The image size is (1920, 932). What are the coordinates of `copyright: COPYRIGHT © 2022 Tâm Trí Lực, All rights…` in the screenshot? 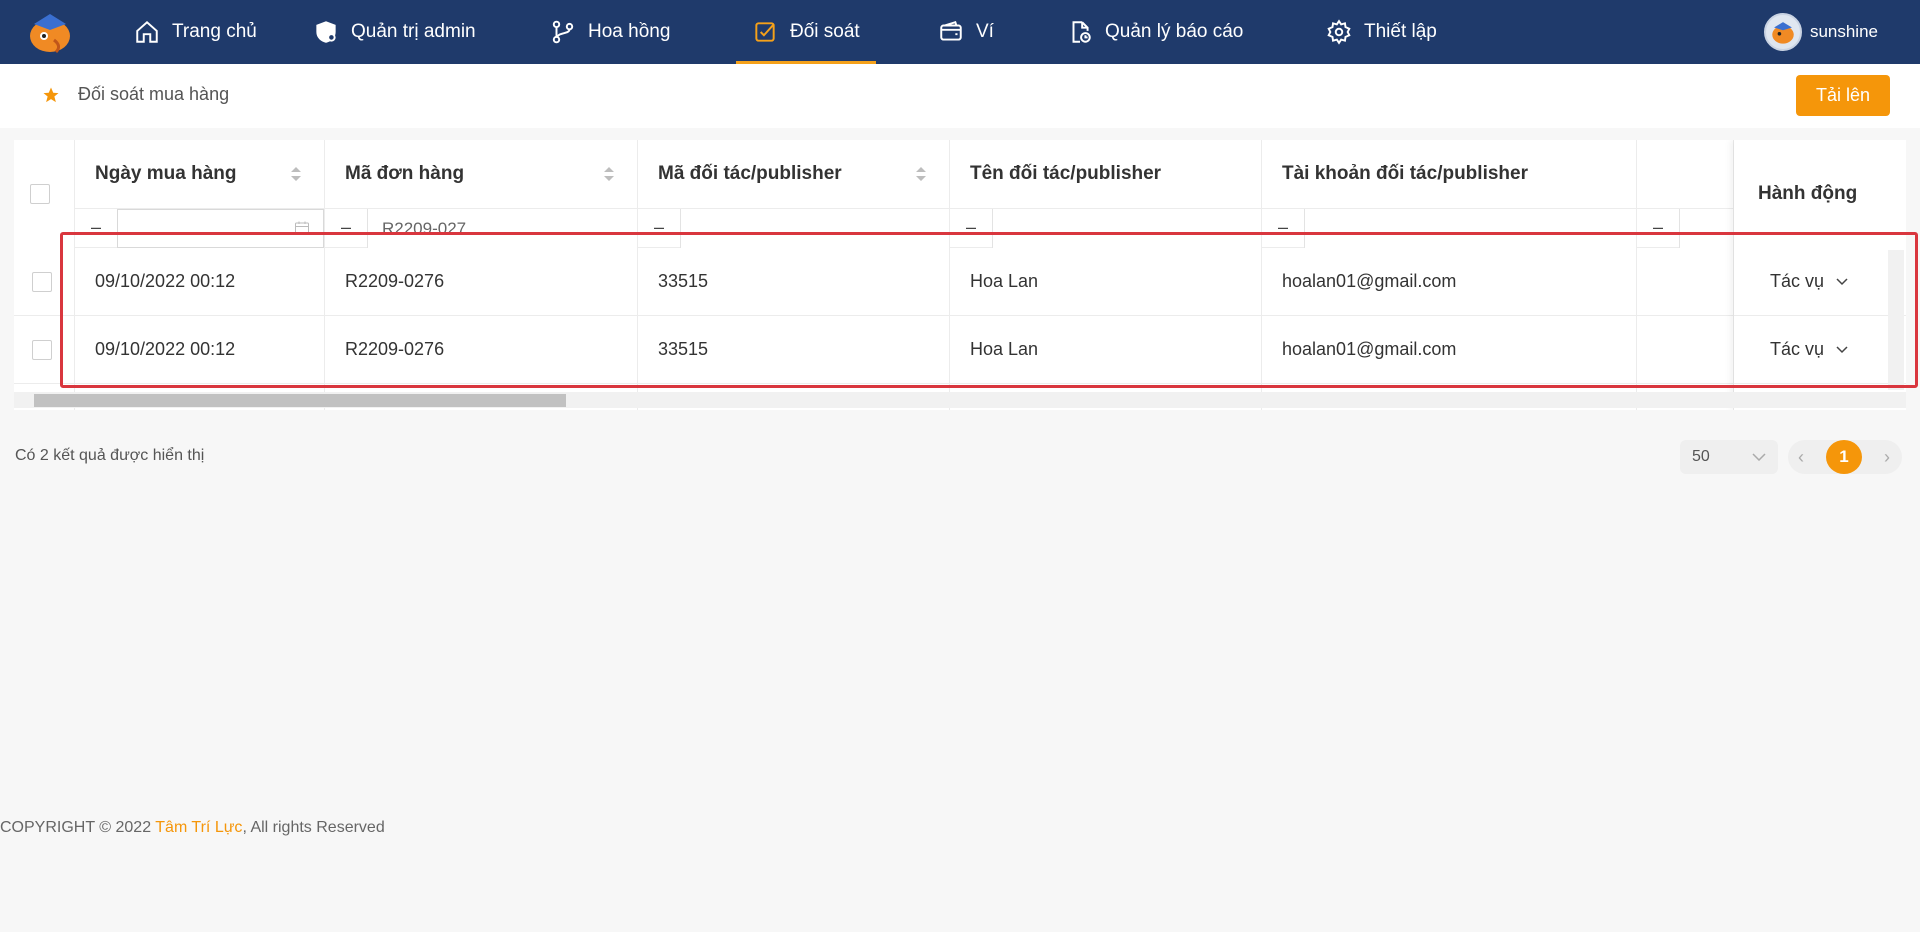 It's located at (192, 828).